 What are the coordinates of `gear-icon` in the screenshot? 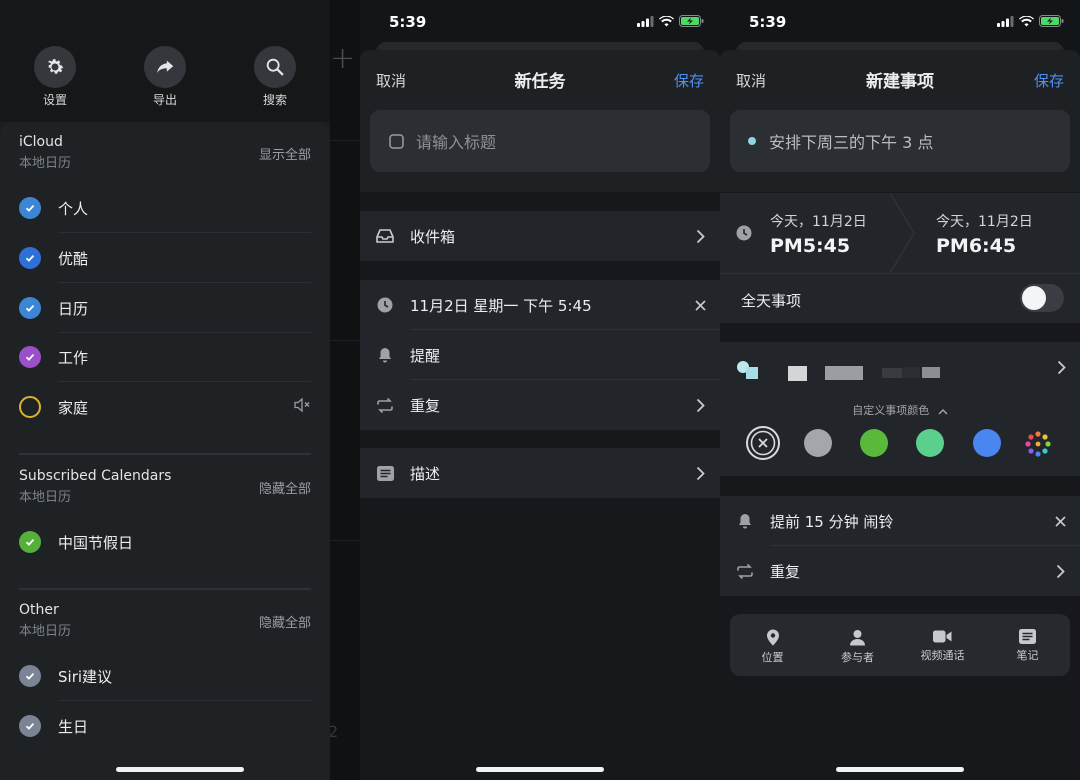 It's located at (55, 67).